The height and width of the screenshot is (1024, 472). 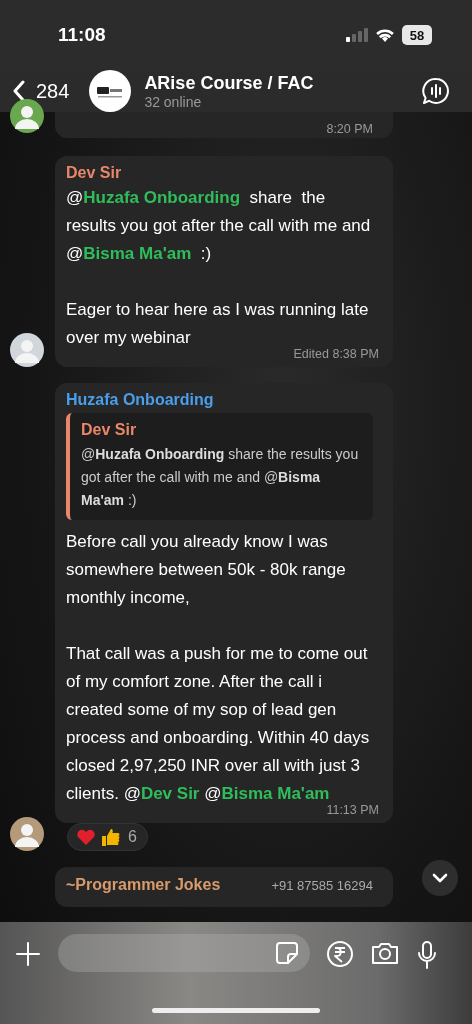 I want to click on quoted-message: Dev Sir @Huzafa Onboarding share the results you got after the call with me and @Bisma Ma'am :), so click(x=219, y=466).